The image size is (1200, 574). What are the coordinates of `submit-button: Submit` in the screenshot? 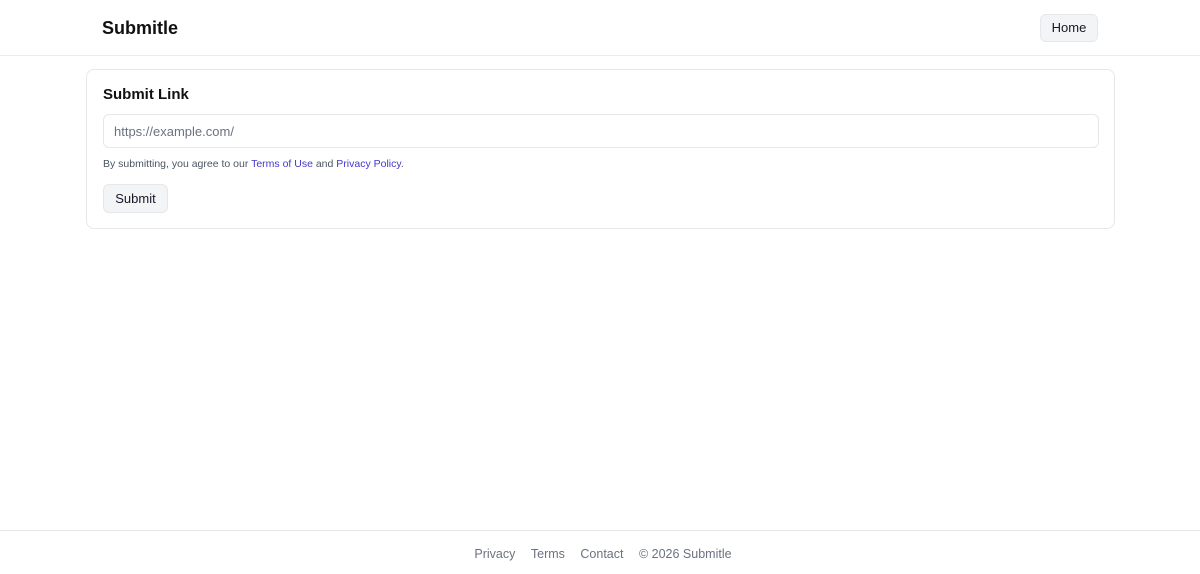 It's located at (135, 198).